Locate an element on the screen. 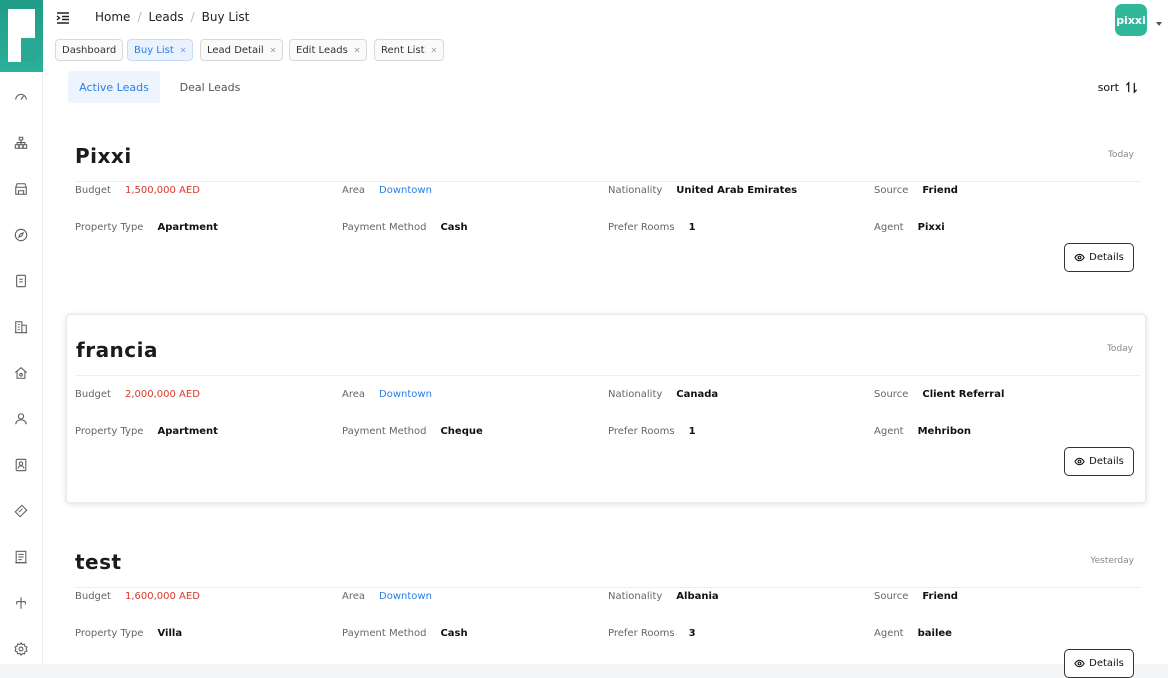  field-budget: Budget 1,500,000 AED is located at coordinates (137, 190).